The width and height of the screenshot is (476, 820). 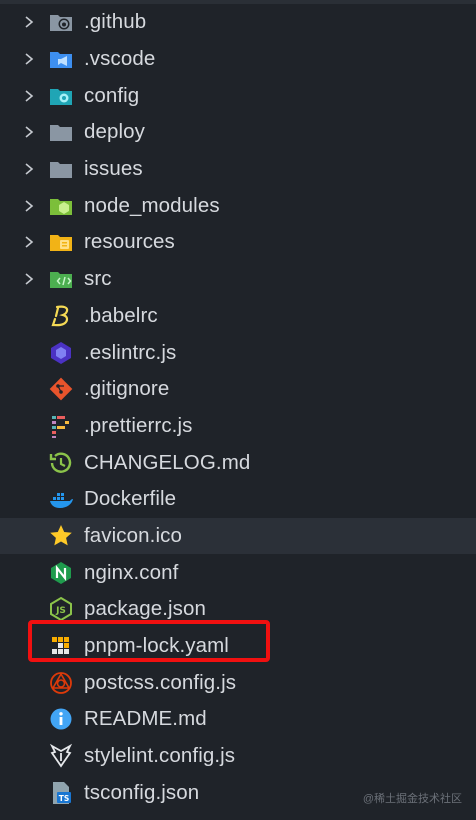 What do you see at coordinates (160, 756) in the screenshot?
I see `tree-item-label: stylelint.config.js` at bounding box center [160, 756].